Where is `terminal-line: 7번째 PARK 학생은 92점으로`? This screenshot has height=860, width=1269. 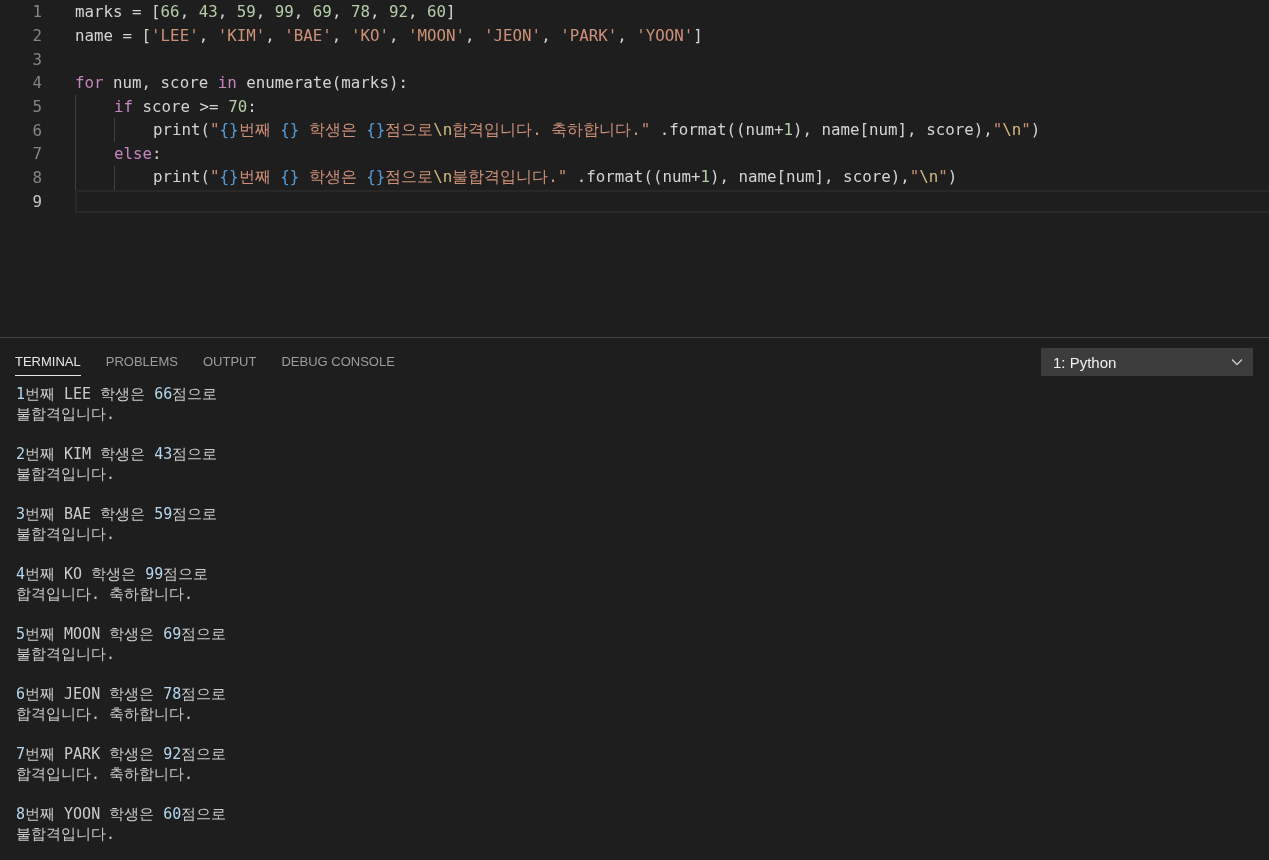 terminal-line: 7번째 PARK 학생은 92점으로 is located at coordinates (121, 754).